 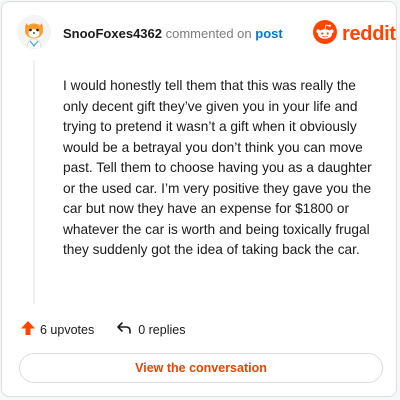 I want to click on upvote-action: 6 upvotes, so click(x=57, y=329).